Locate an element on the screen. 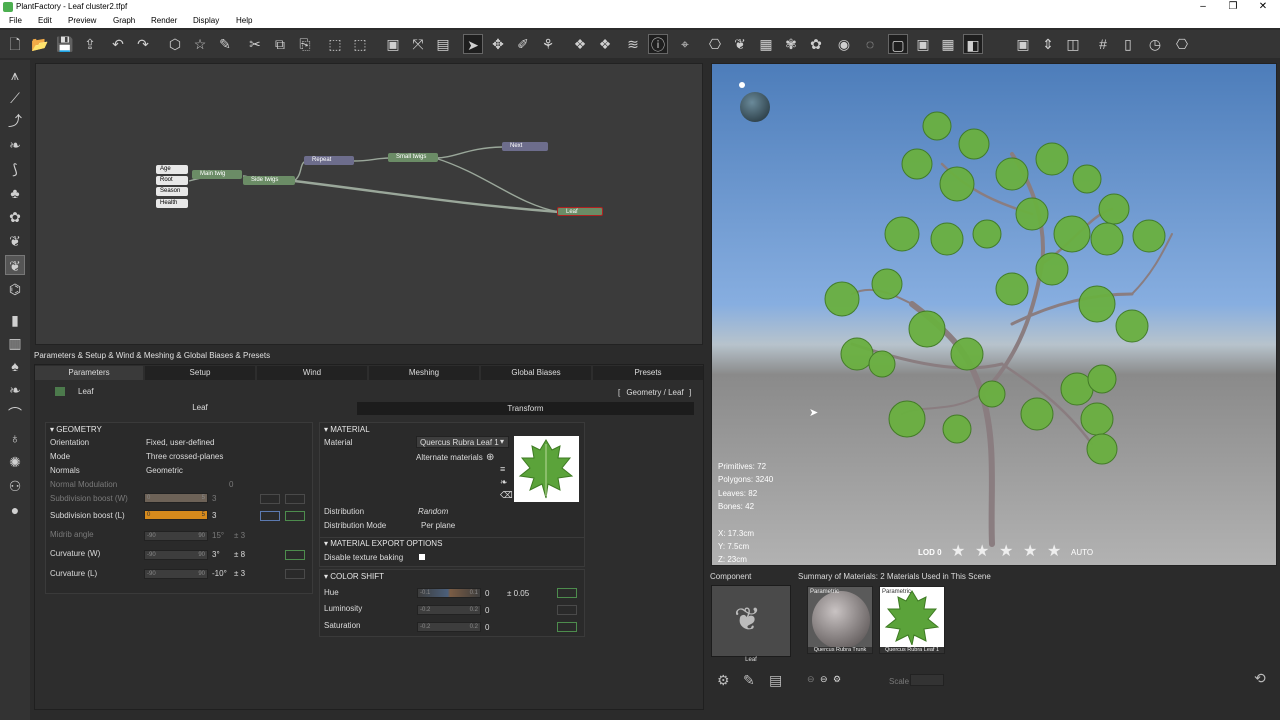 The width and height of the screenshot is (1280, 720). branch-icon: ⟆ is located at coordinates (15, 169).